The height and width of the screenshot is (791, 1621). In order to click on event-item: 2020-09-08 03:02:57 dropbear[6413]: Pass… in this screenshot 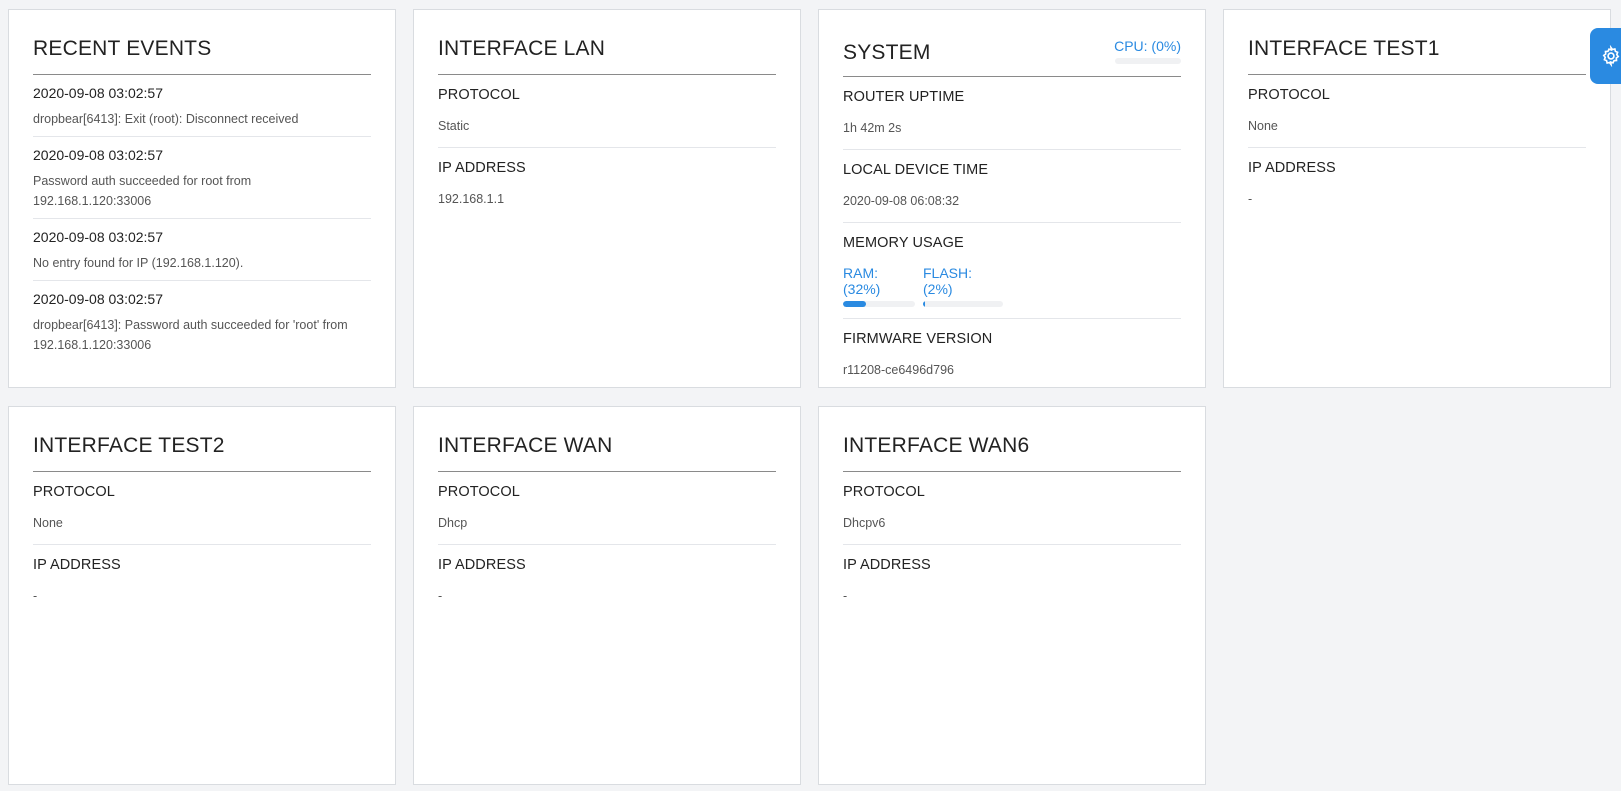, I will do `click(202, 321)`.